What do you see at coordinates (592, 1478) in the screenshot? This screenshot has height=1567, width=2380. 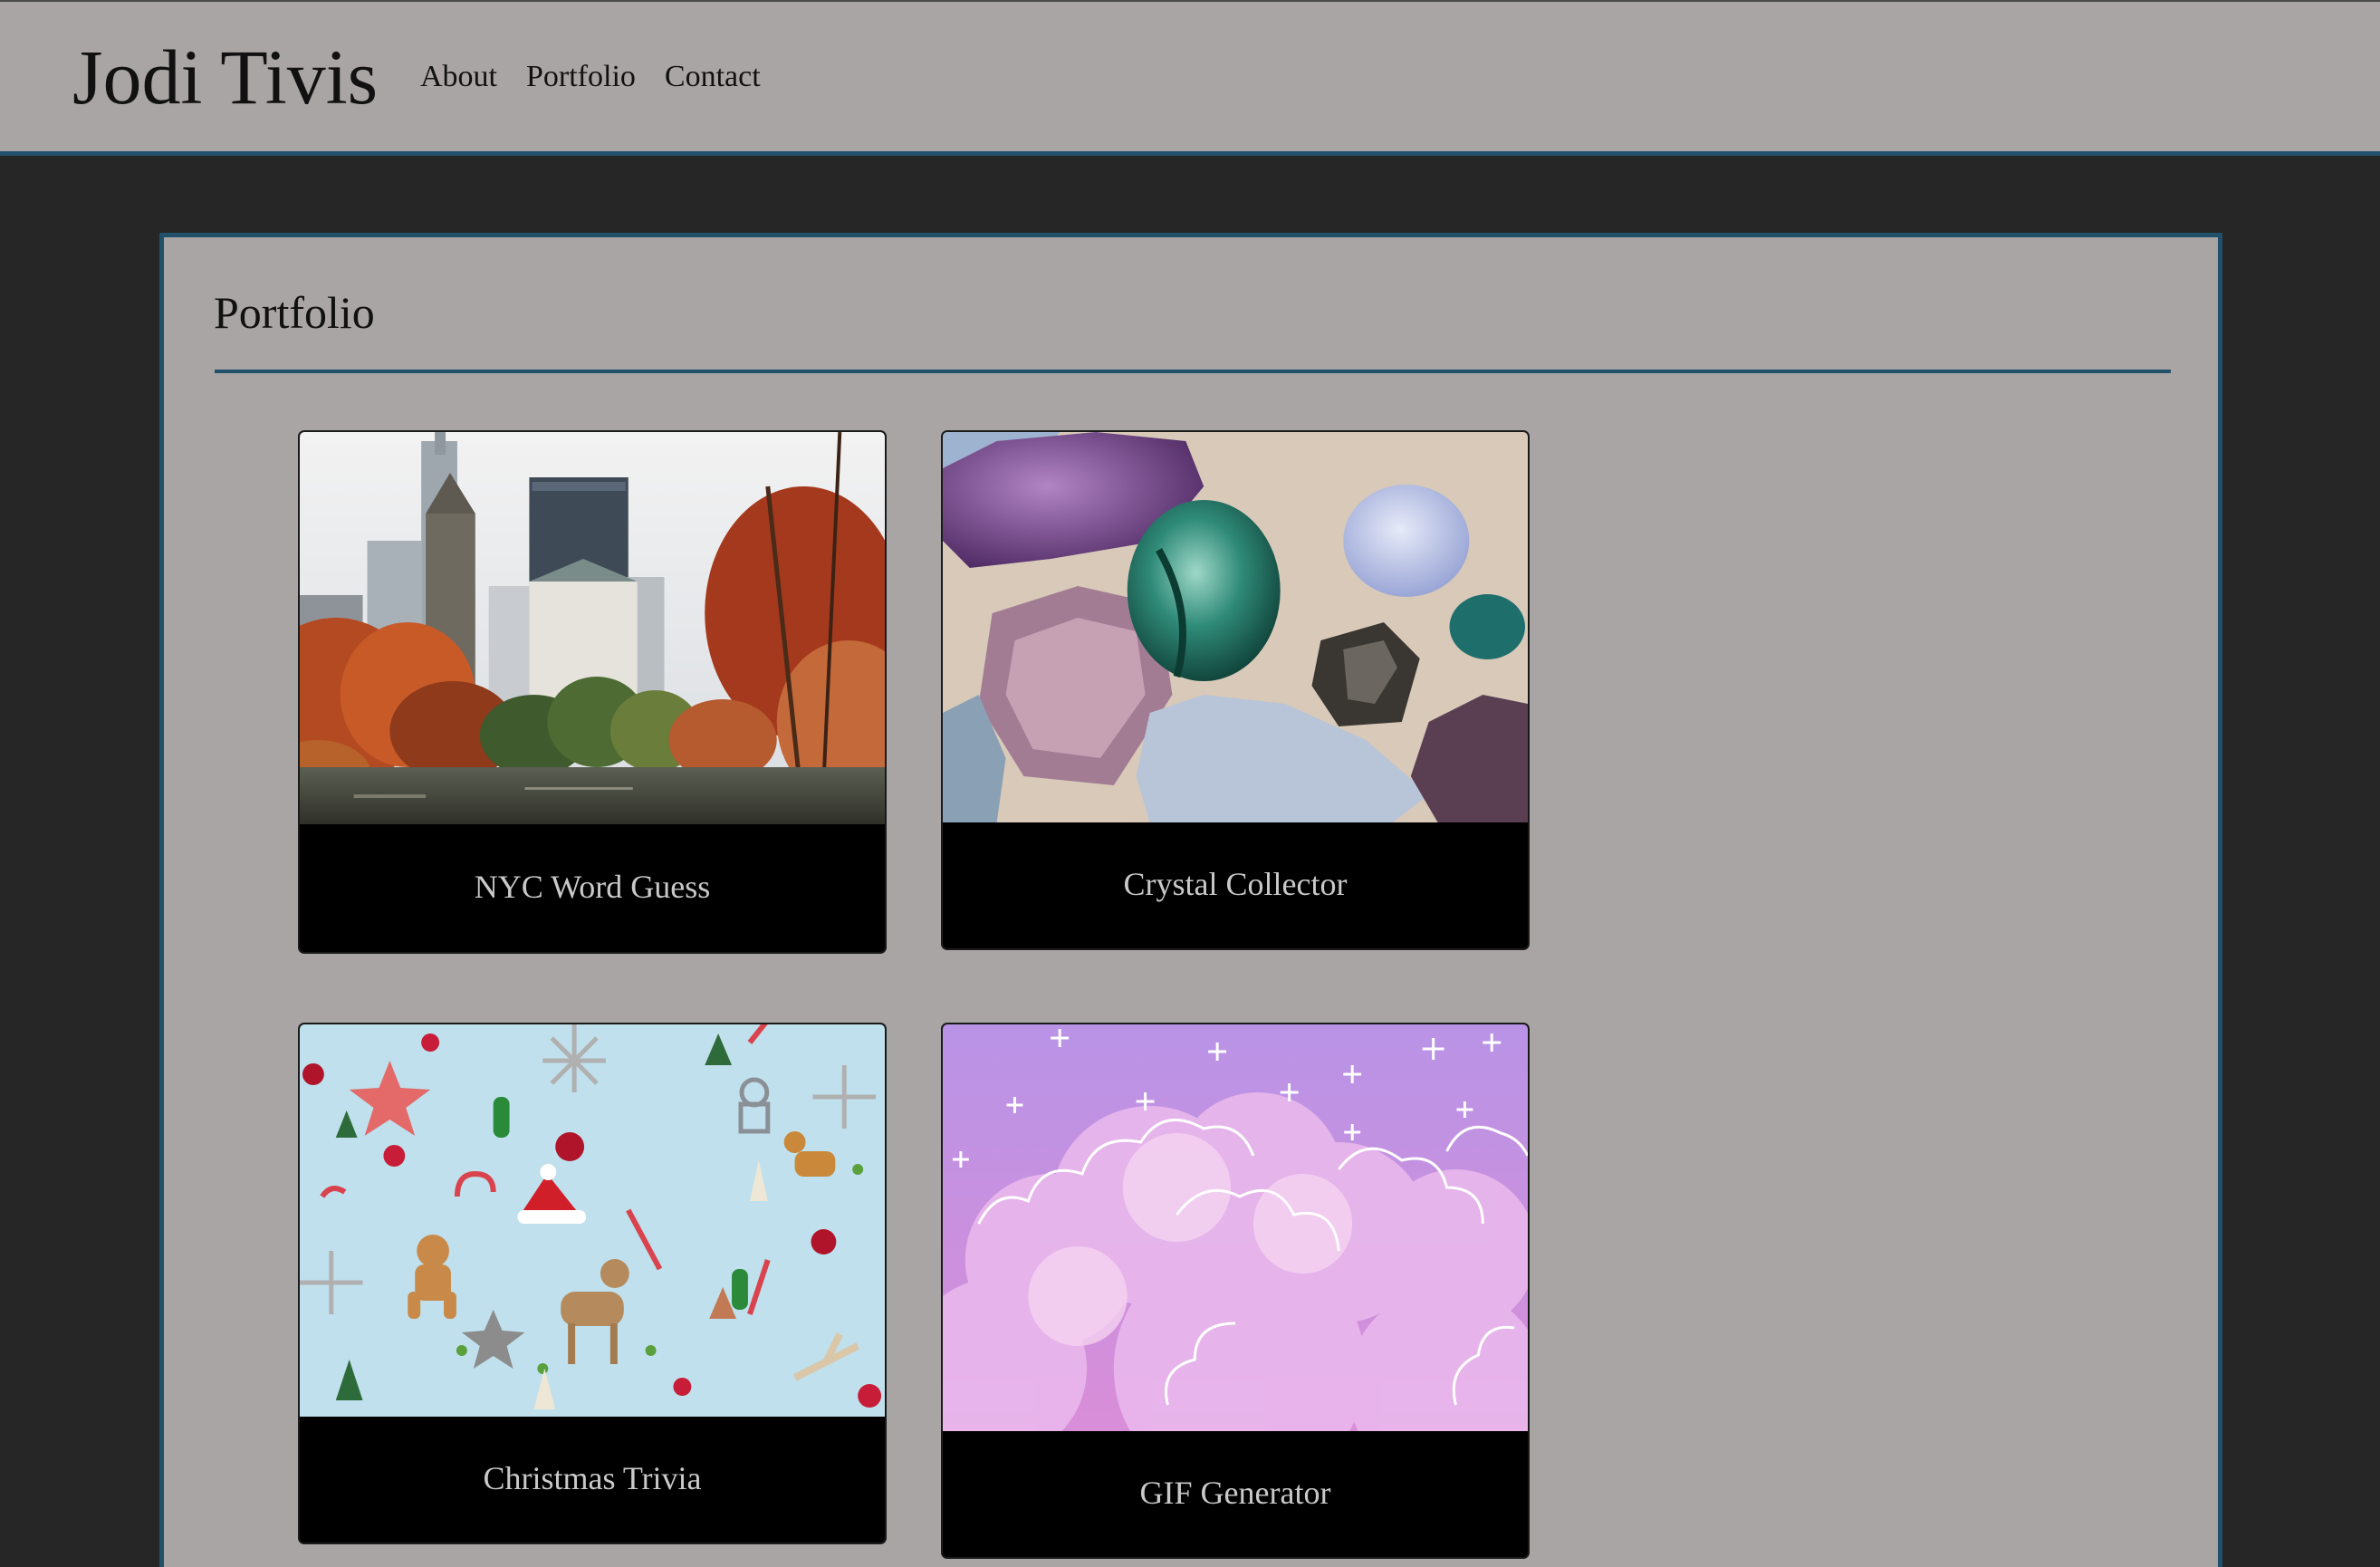 I see `project-title: Christmas Trivia` at bounding box center [592, 1478].